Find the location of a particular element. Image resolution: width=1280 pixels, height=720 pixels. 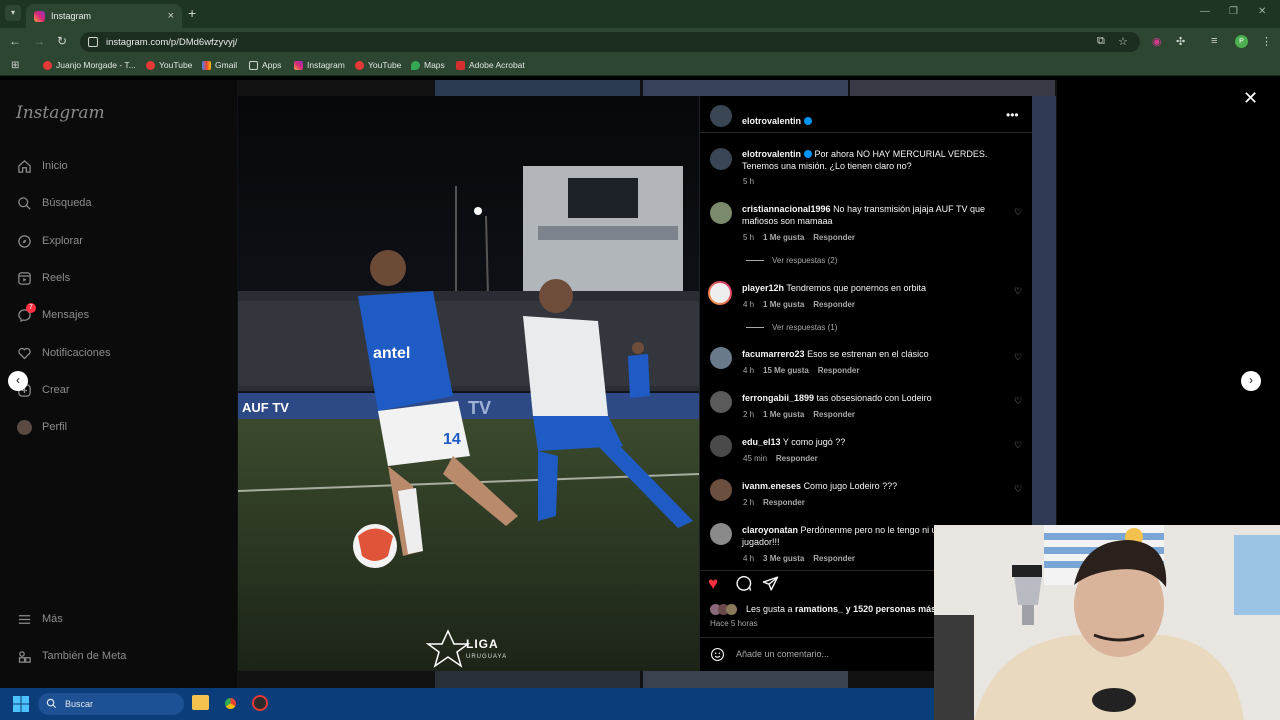

divider is located at coordinates (865, 132).